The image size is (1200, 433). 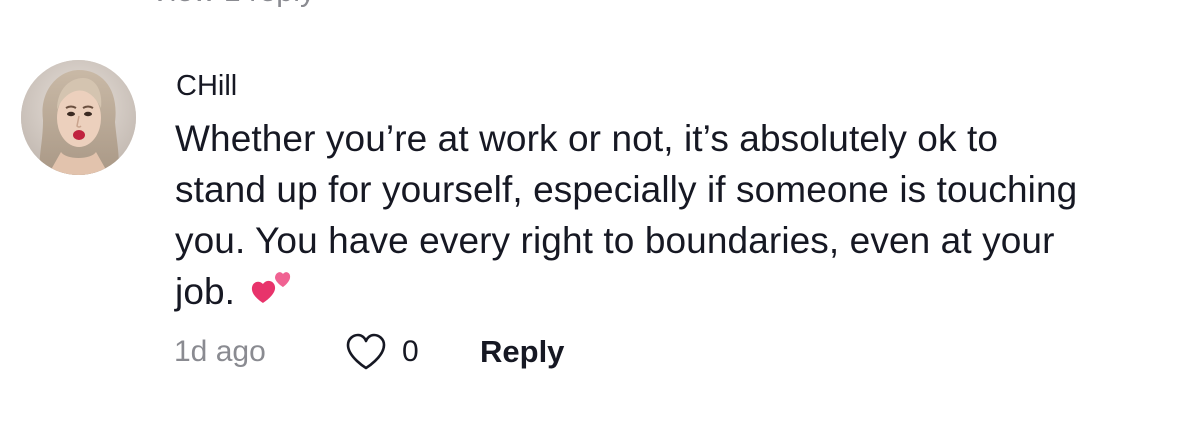 I want to click on comment-actions: 1d ago 0 Reply, so click(x=600, y=351).